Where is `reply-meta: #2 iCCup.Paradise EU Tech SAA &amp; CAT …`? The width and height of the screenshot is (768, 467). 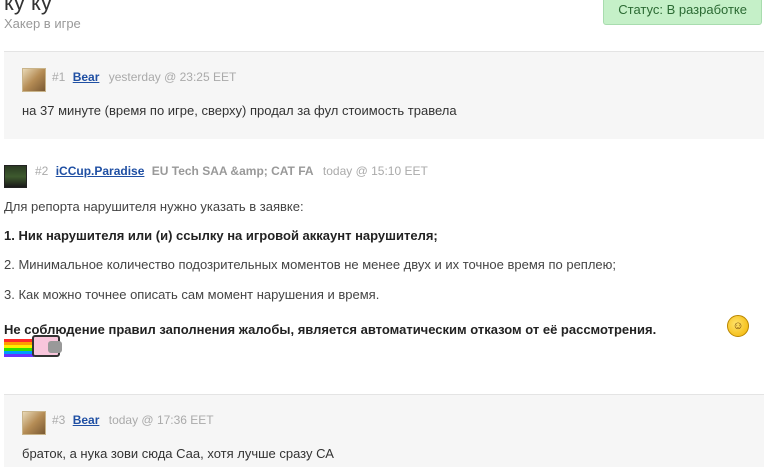 reply-meta: #2 iCCup.Paradise EU Tech SAA &amp; CAT … is located at coordinates (231, 171).